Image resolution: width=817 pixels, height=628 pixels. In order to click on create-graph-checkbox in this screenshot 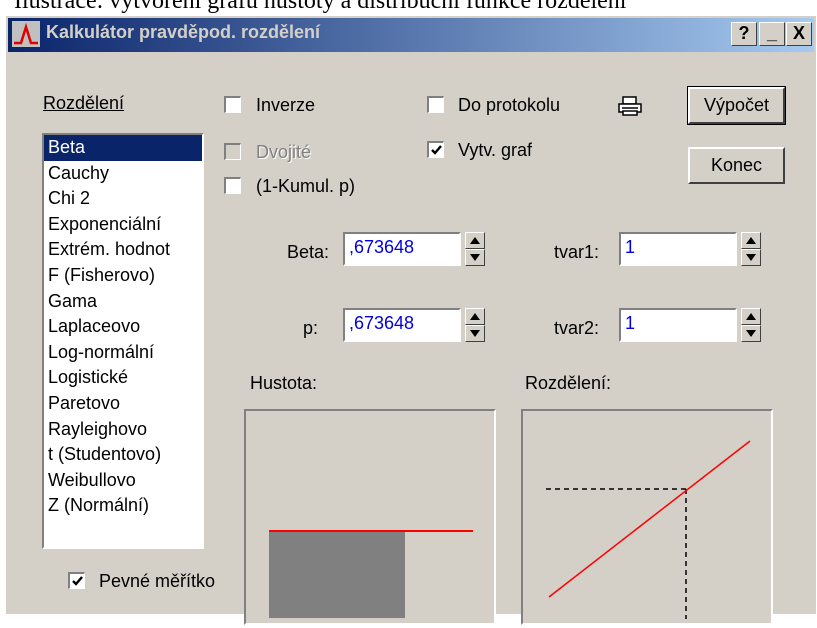, I will do `click(435, 149)`.